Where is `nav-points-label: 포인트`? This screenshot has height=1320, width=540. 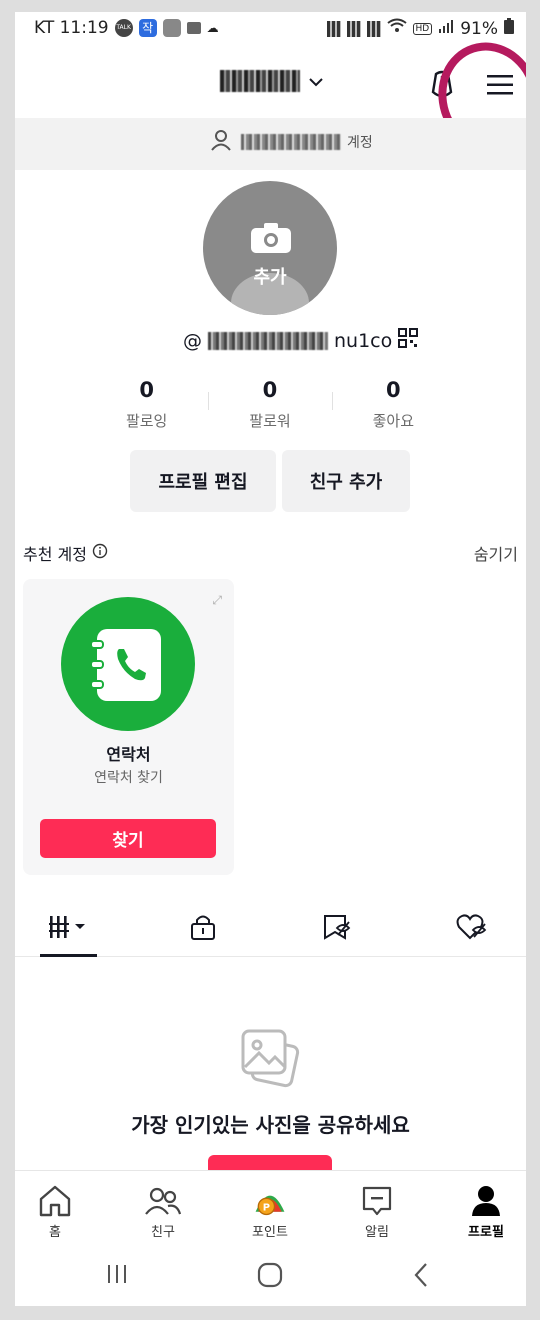
nav-points-label: 포인트 is located at coordinates (270, 1232).